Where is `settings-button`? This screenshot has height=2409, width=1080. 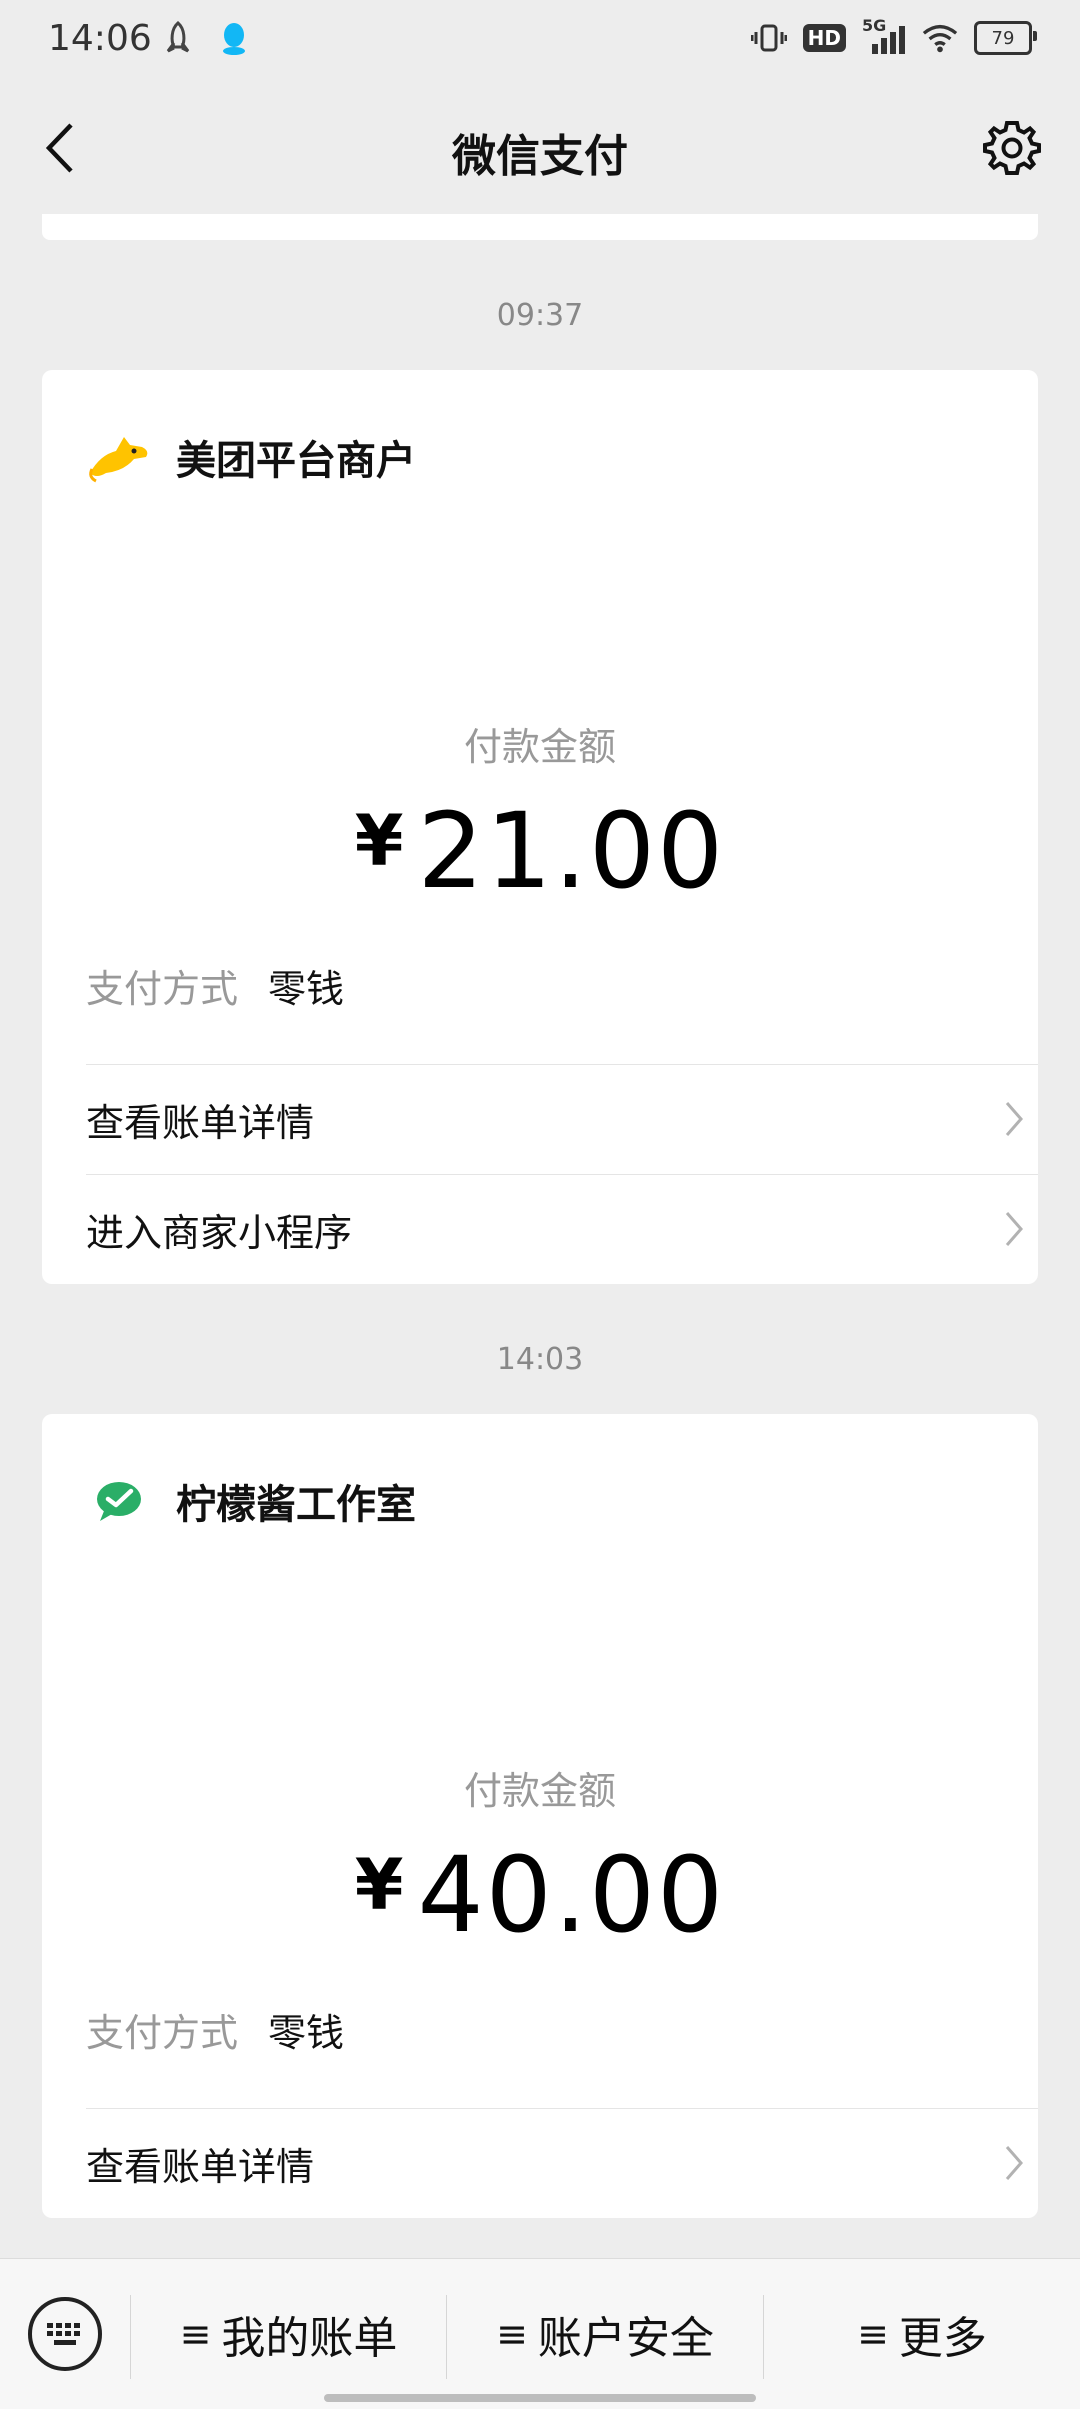
settings-button is located at coordinates (1012, 148).